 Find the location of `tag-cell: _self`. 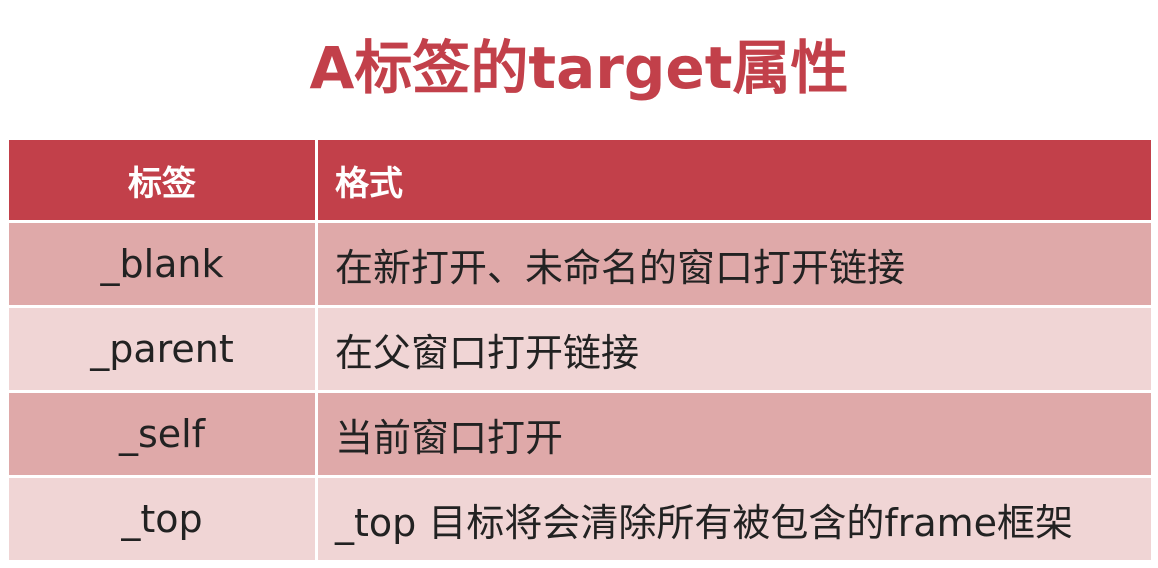

tag-cell: _self is located at coordinates (163, 434).